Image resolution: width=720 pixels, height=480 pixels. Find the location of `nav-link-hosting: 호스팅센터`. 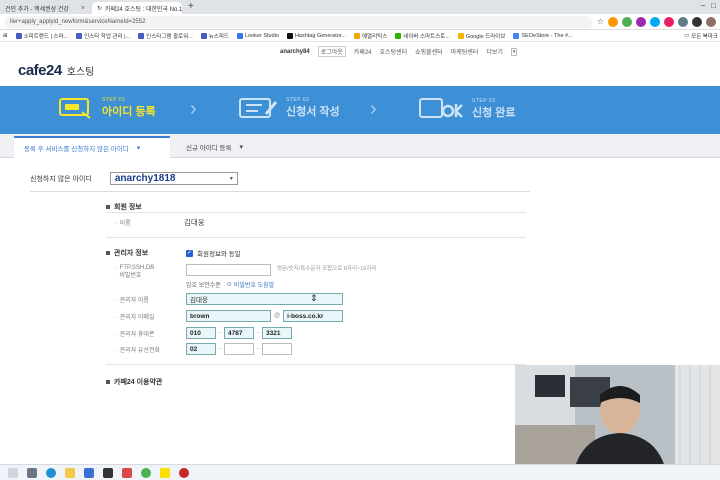

nav-link-hosting: 호스팅센터 is located at coordinates (394, 51).